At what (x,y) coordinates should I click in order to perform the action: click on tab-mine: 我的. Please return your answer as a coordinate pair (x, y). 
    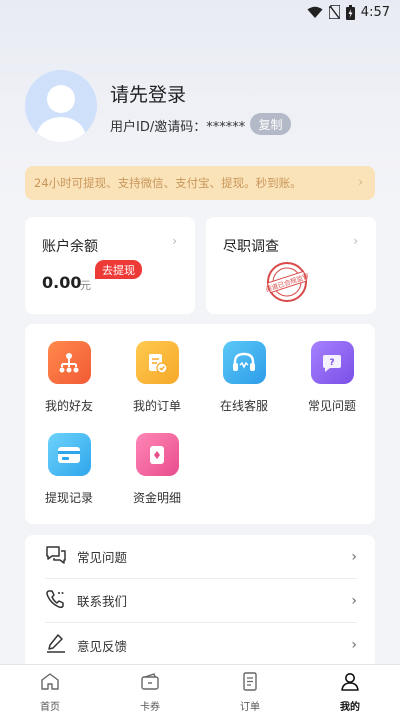
    Looking at the image, I should click on (350, 688).